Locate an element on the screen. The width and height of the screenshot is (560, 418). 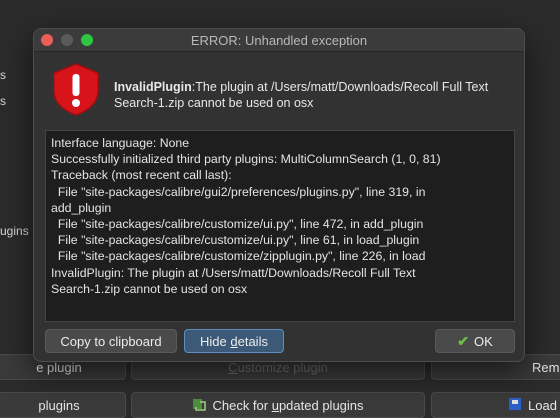
checkmark-icon: ✔ is located at coordinates (463, 340).